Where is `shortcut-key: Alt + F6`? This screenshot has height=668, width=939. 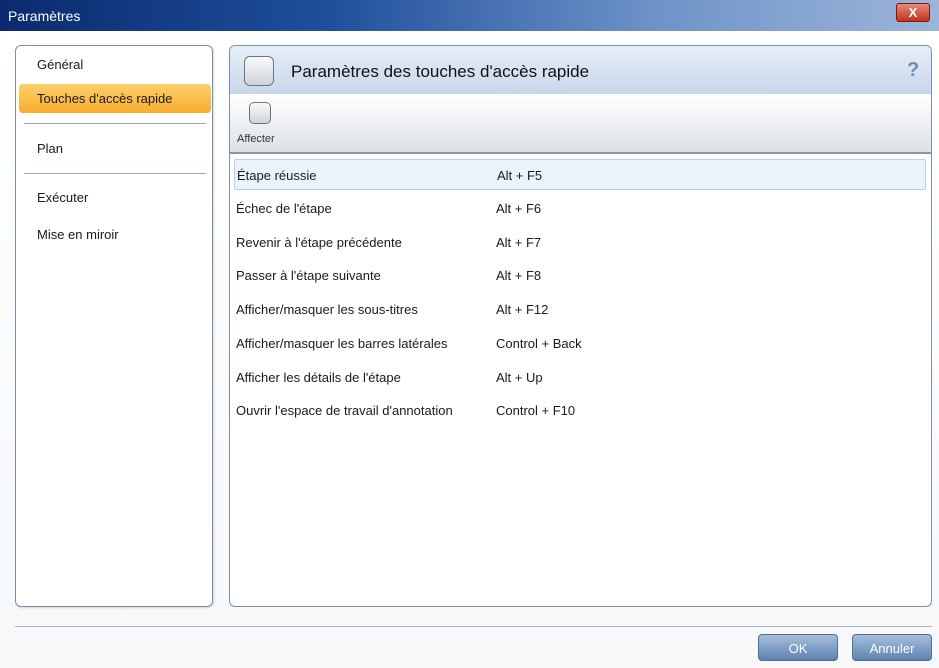 shortcut-key: Alt + F6 is located at coordinates (519, 208).